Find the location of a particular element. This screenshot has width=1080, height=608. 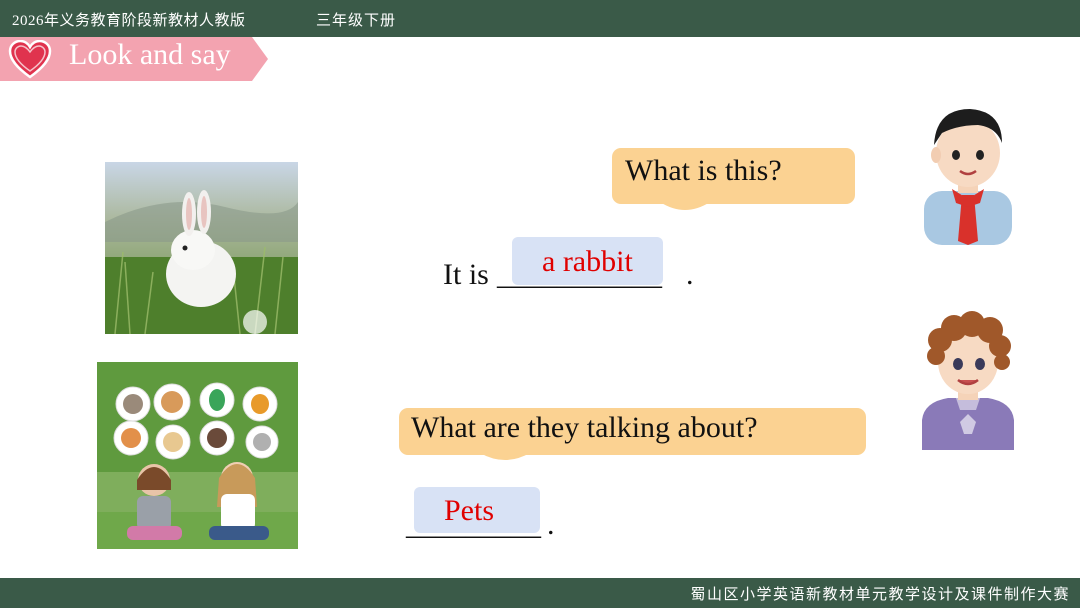

grade-label: 三年级下册 is located at coordinates (356, 21).